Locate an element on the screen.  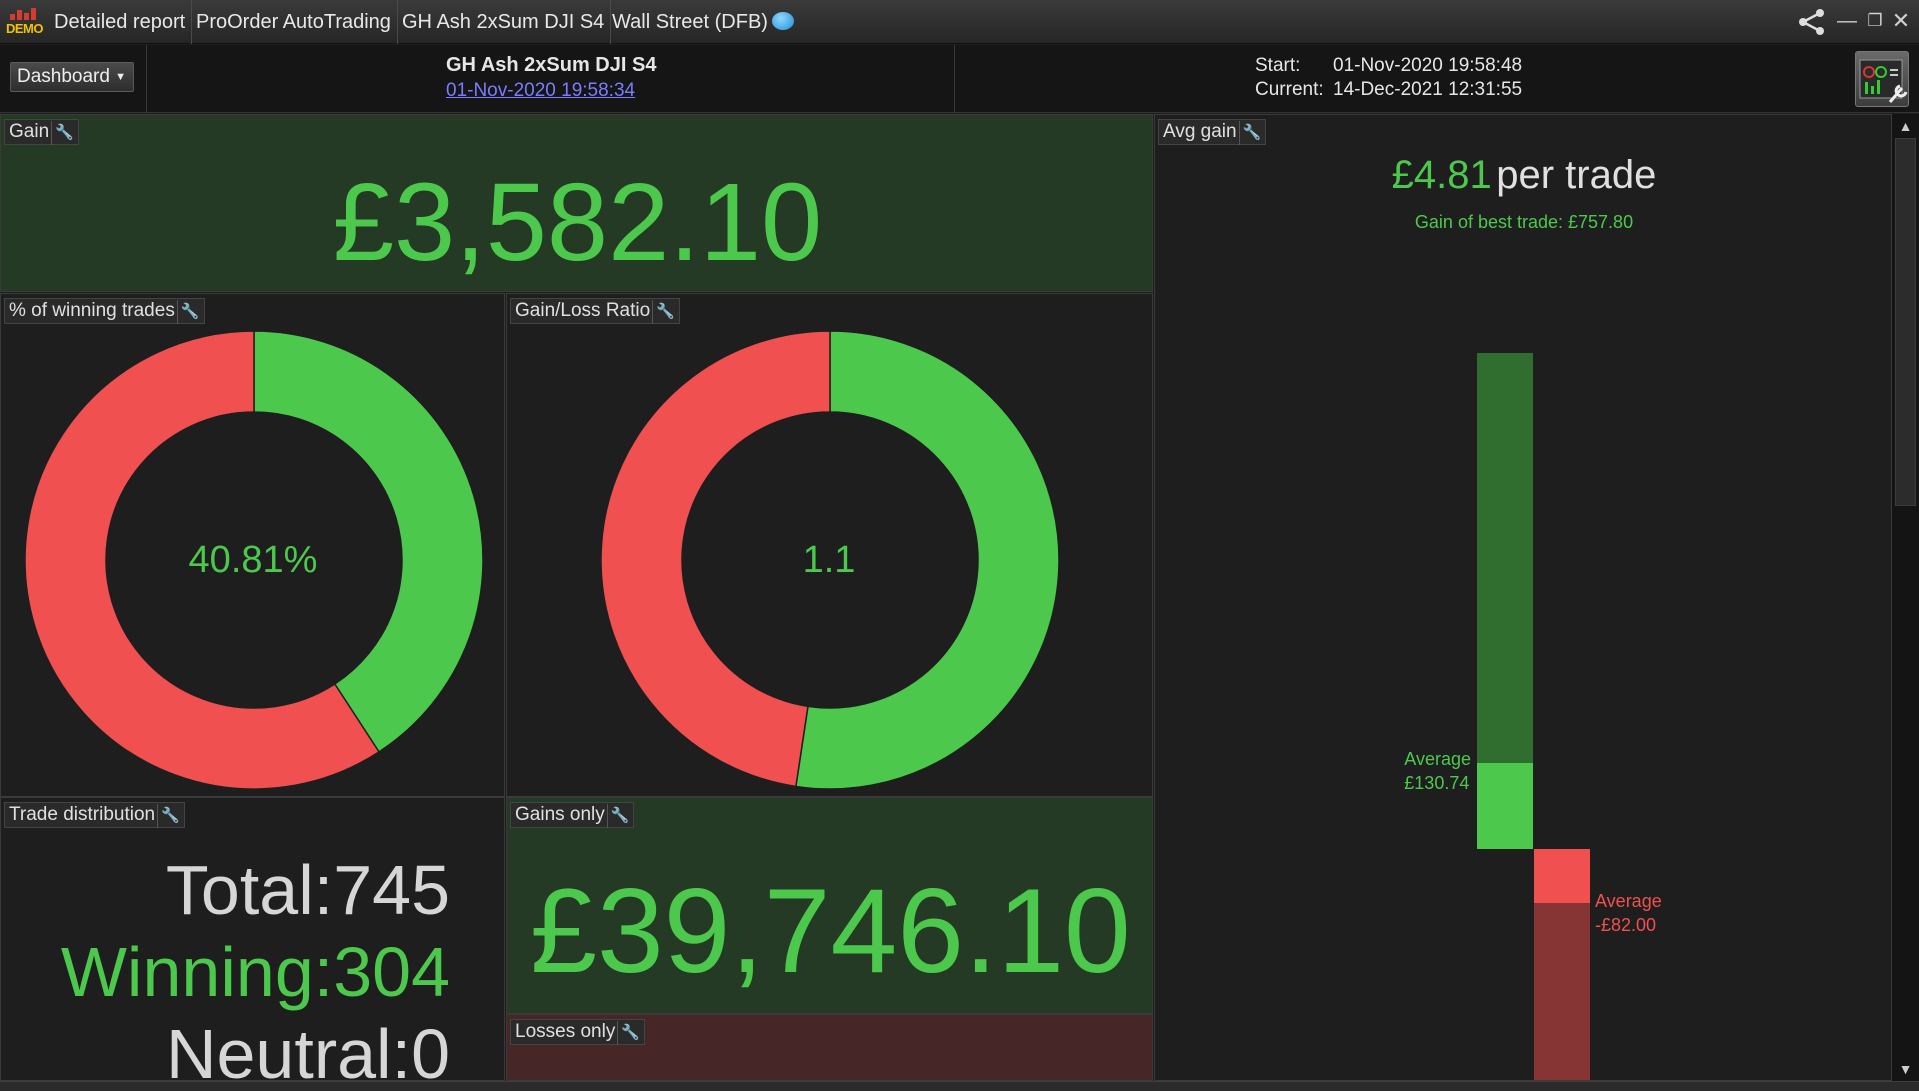
average-loss-label: Average -£82.00 is located at coordinates (1628, 913).